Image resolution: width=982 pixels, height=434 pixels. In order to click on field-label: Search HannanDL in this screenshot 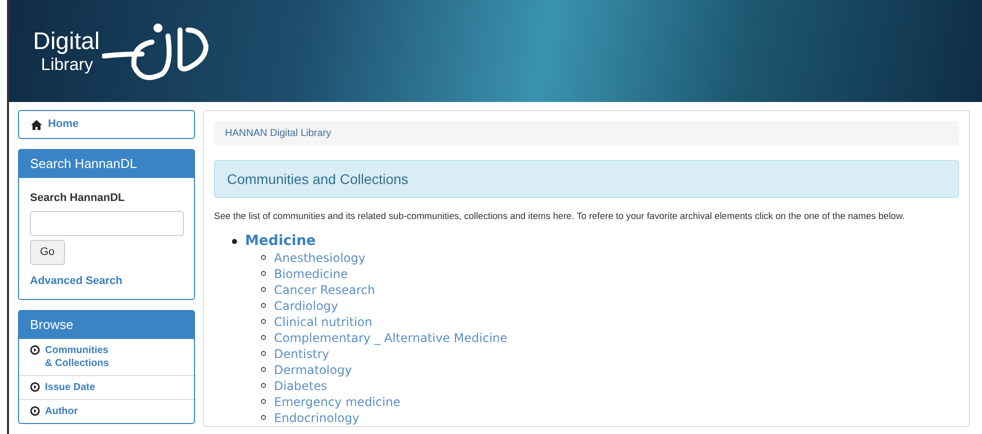, I will do `click(77, 198)`.